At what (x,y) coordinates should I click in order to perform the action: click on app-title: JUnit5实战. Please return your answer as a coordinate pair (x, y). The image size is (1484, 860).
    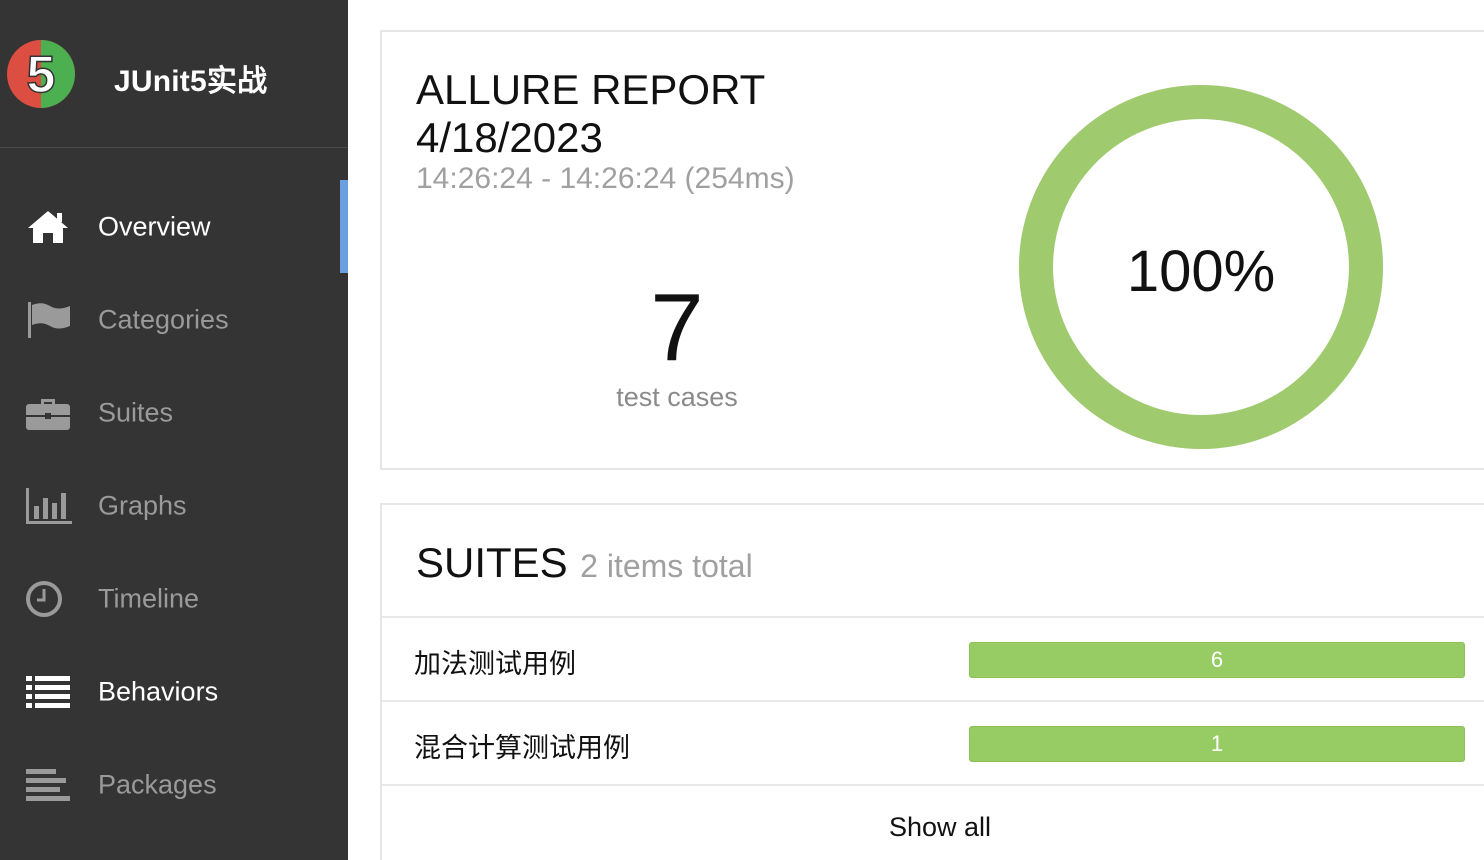
    Looking at the image, I should click on (191, 81).